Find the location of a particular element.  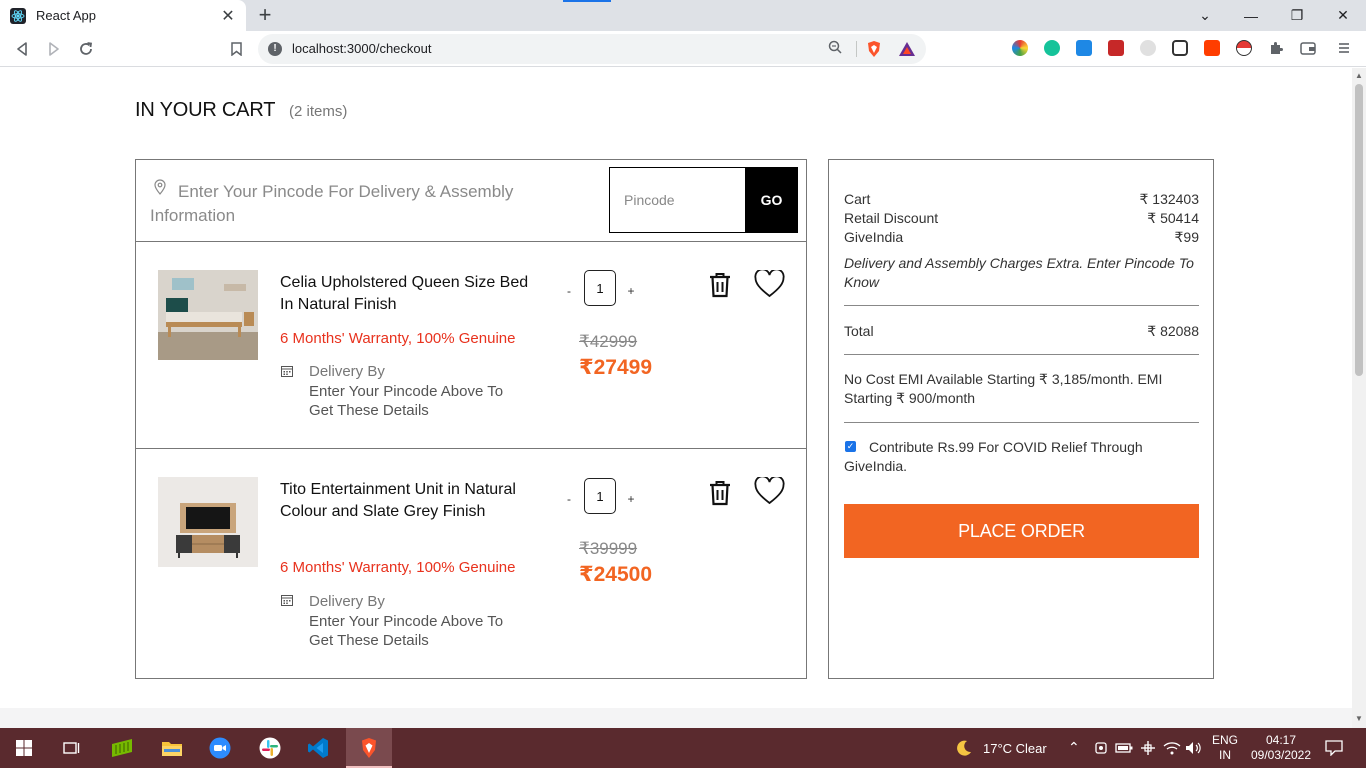

product-image-bed is located at coordinates (208, 315).